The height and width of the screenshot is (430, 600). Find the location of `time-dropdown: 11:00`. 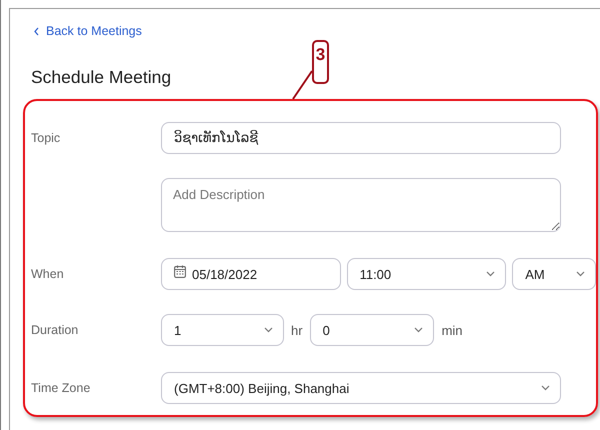

time-dropdown: 11:00 is located at coordinates (426, 274).